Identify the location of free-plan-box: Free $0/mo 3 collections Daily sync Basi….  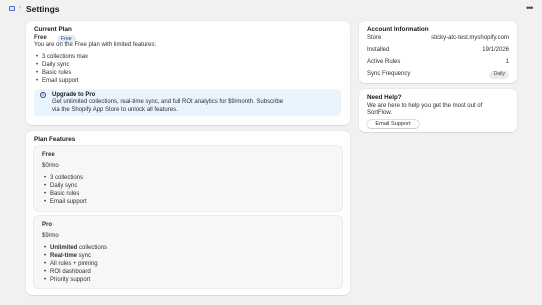
(188, 178).